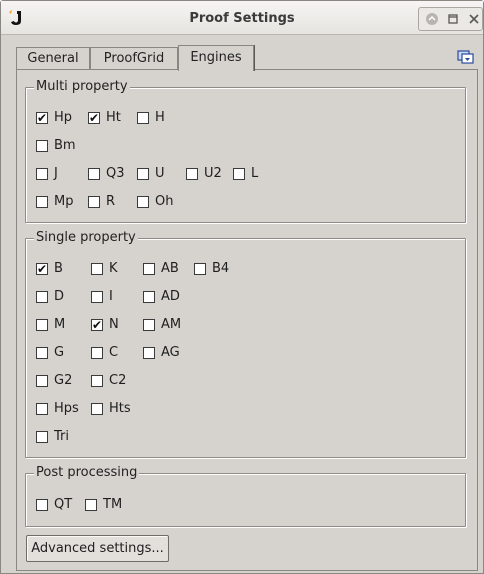 This screenshot has height=574, width=484. Describe the element at coordinates (54, 203) in the screenshot. I see `checkbox-mp: Mp` at that location.